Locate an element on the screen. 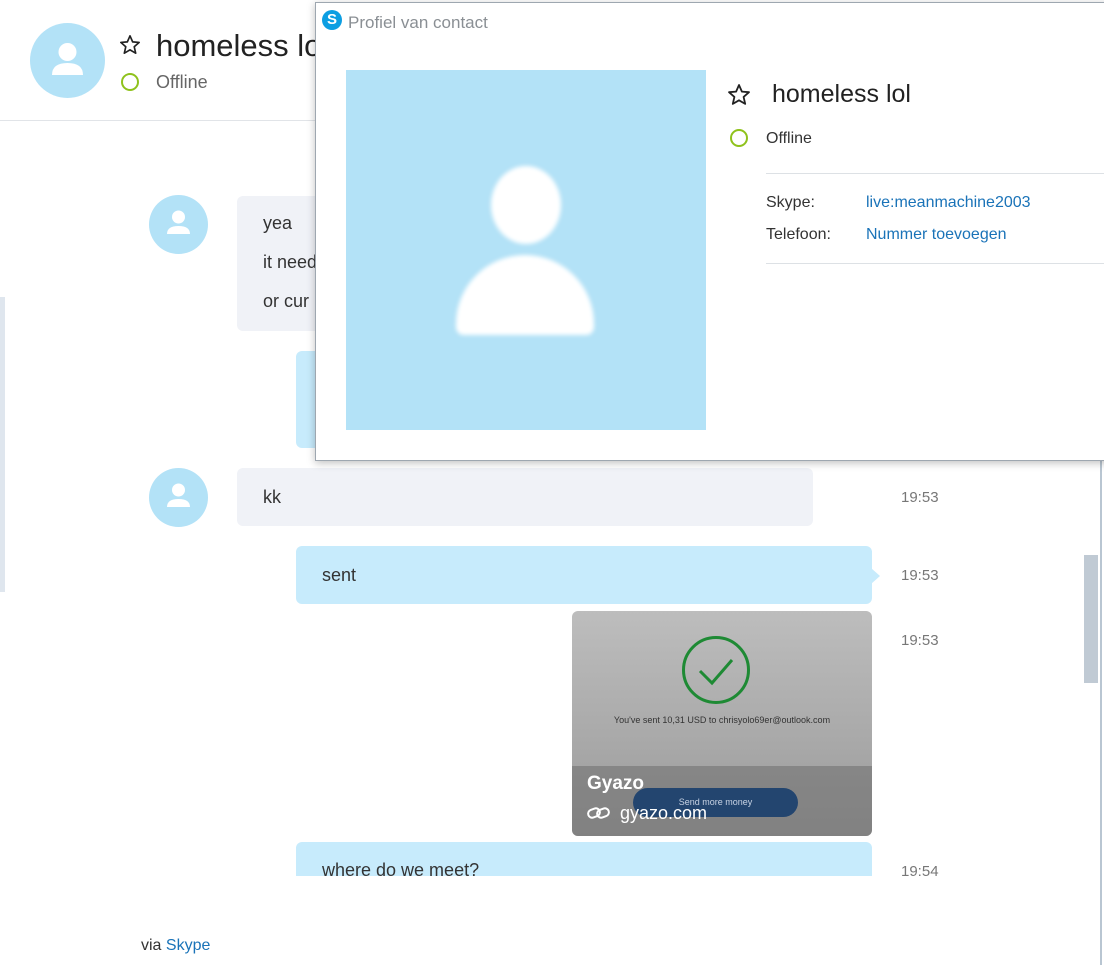 The width and height of the screenshot is (1104, 965). profile-name: homeless lol is located at coordinates (841, 94).